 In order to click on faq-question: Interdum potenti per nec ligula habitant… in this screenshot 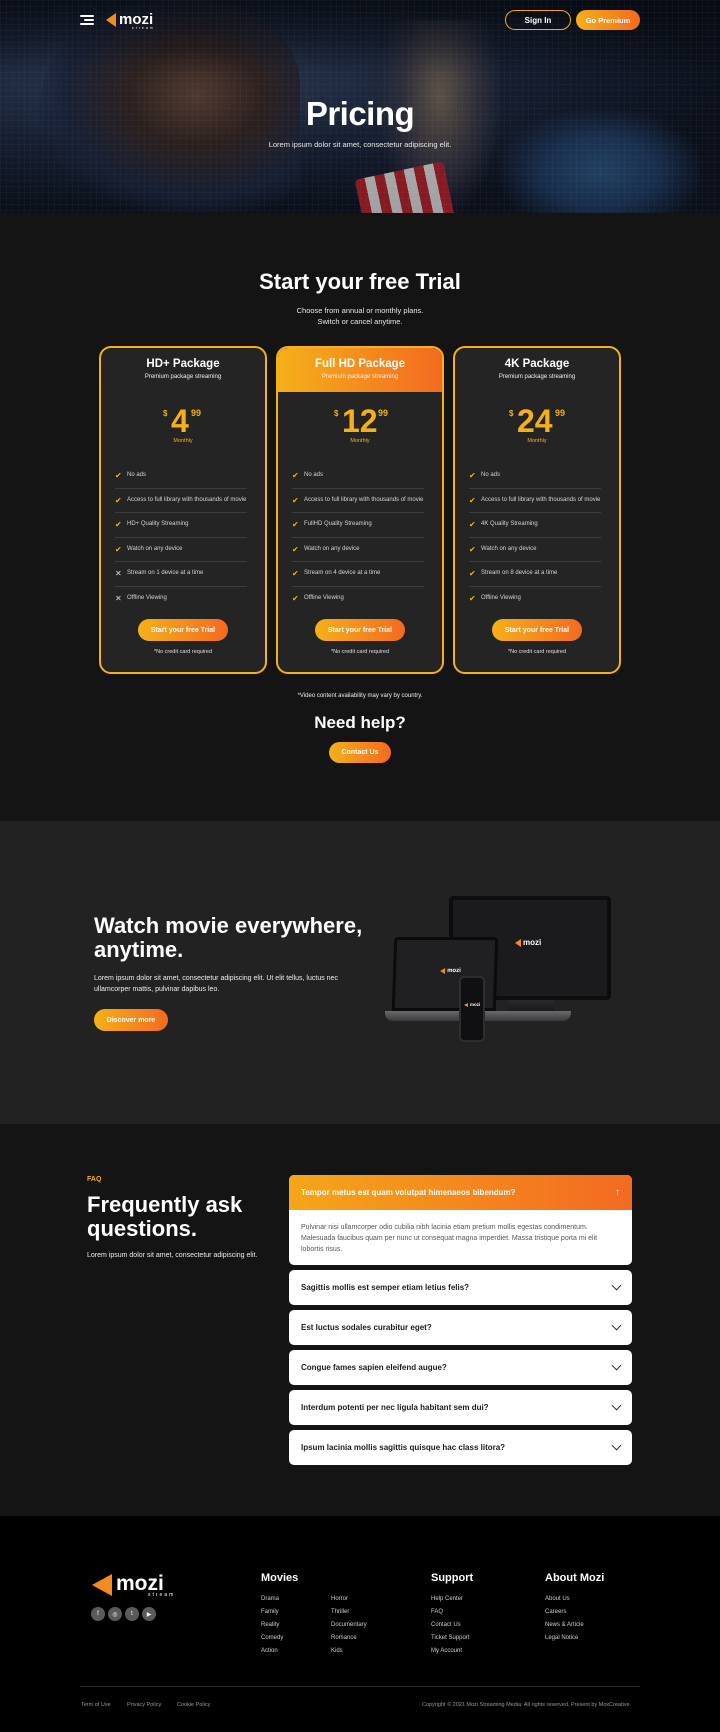, I will do `click(395, 1407)`.